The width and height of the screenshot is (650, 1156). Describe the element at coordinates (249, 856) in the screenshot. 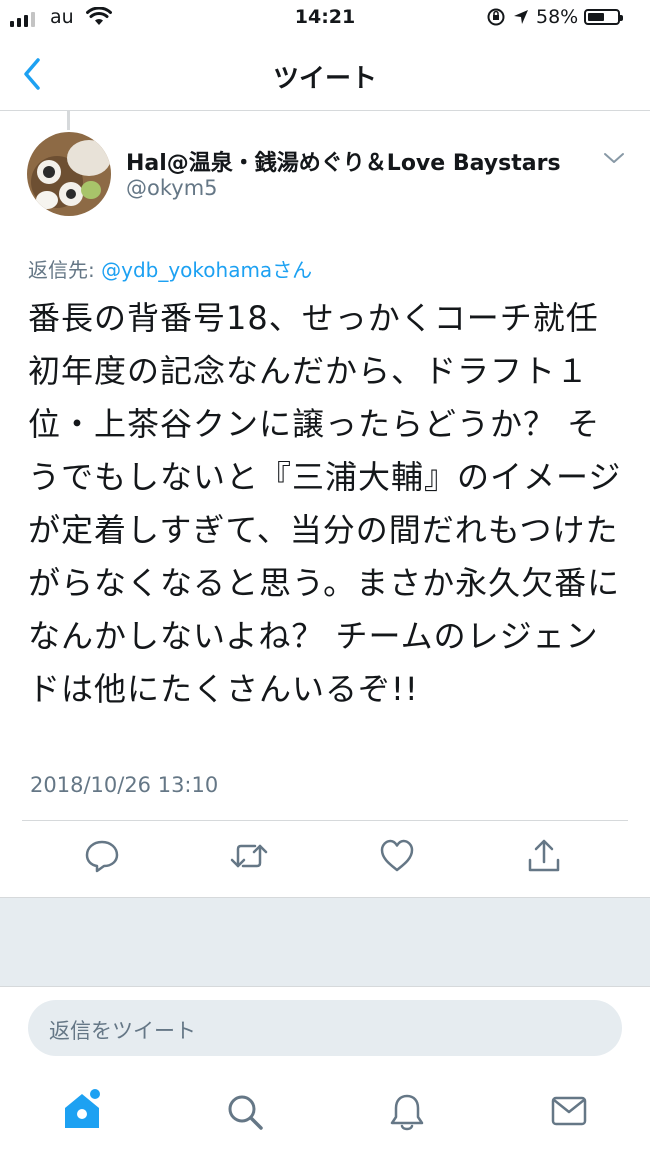

I see `retweet-icon` at that location.